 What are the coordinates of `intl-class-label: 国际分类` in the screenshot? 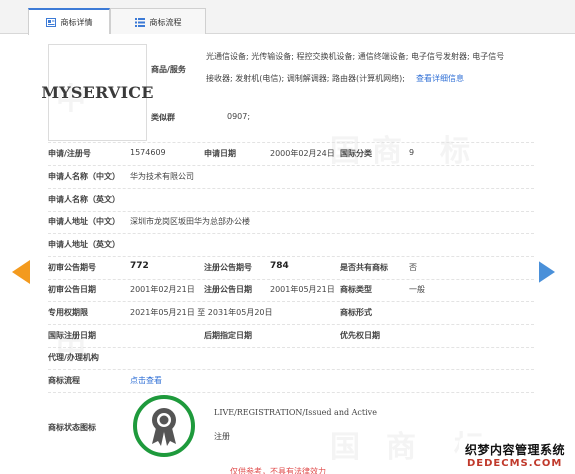 It's located at (356, 153).